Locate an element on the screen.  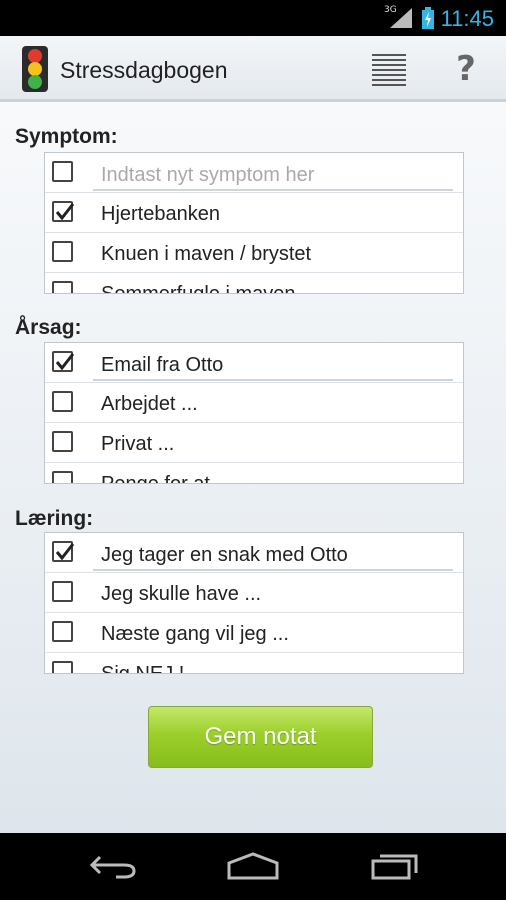
battery-icon is located at coordinates (428, 18).